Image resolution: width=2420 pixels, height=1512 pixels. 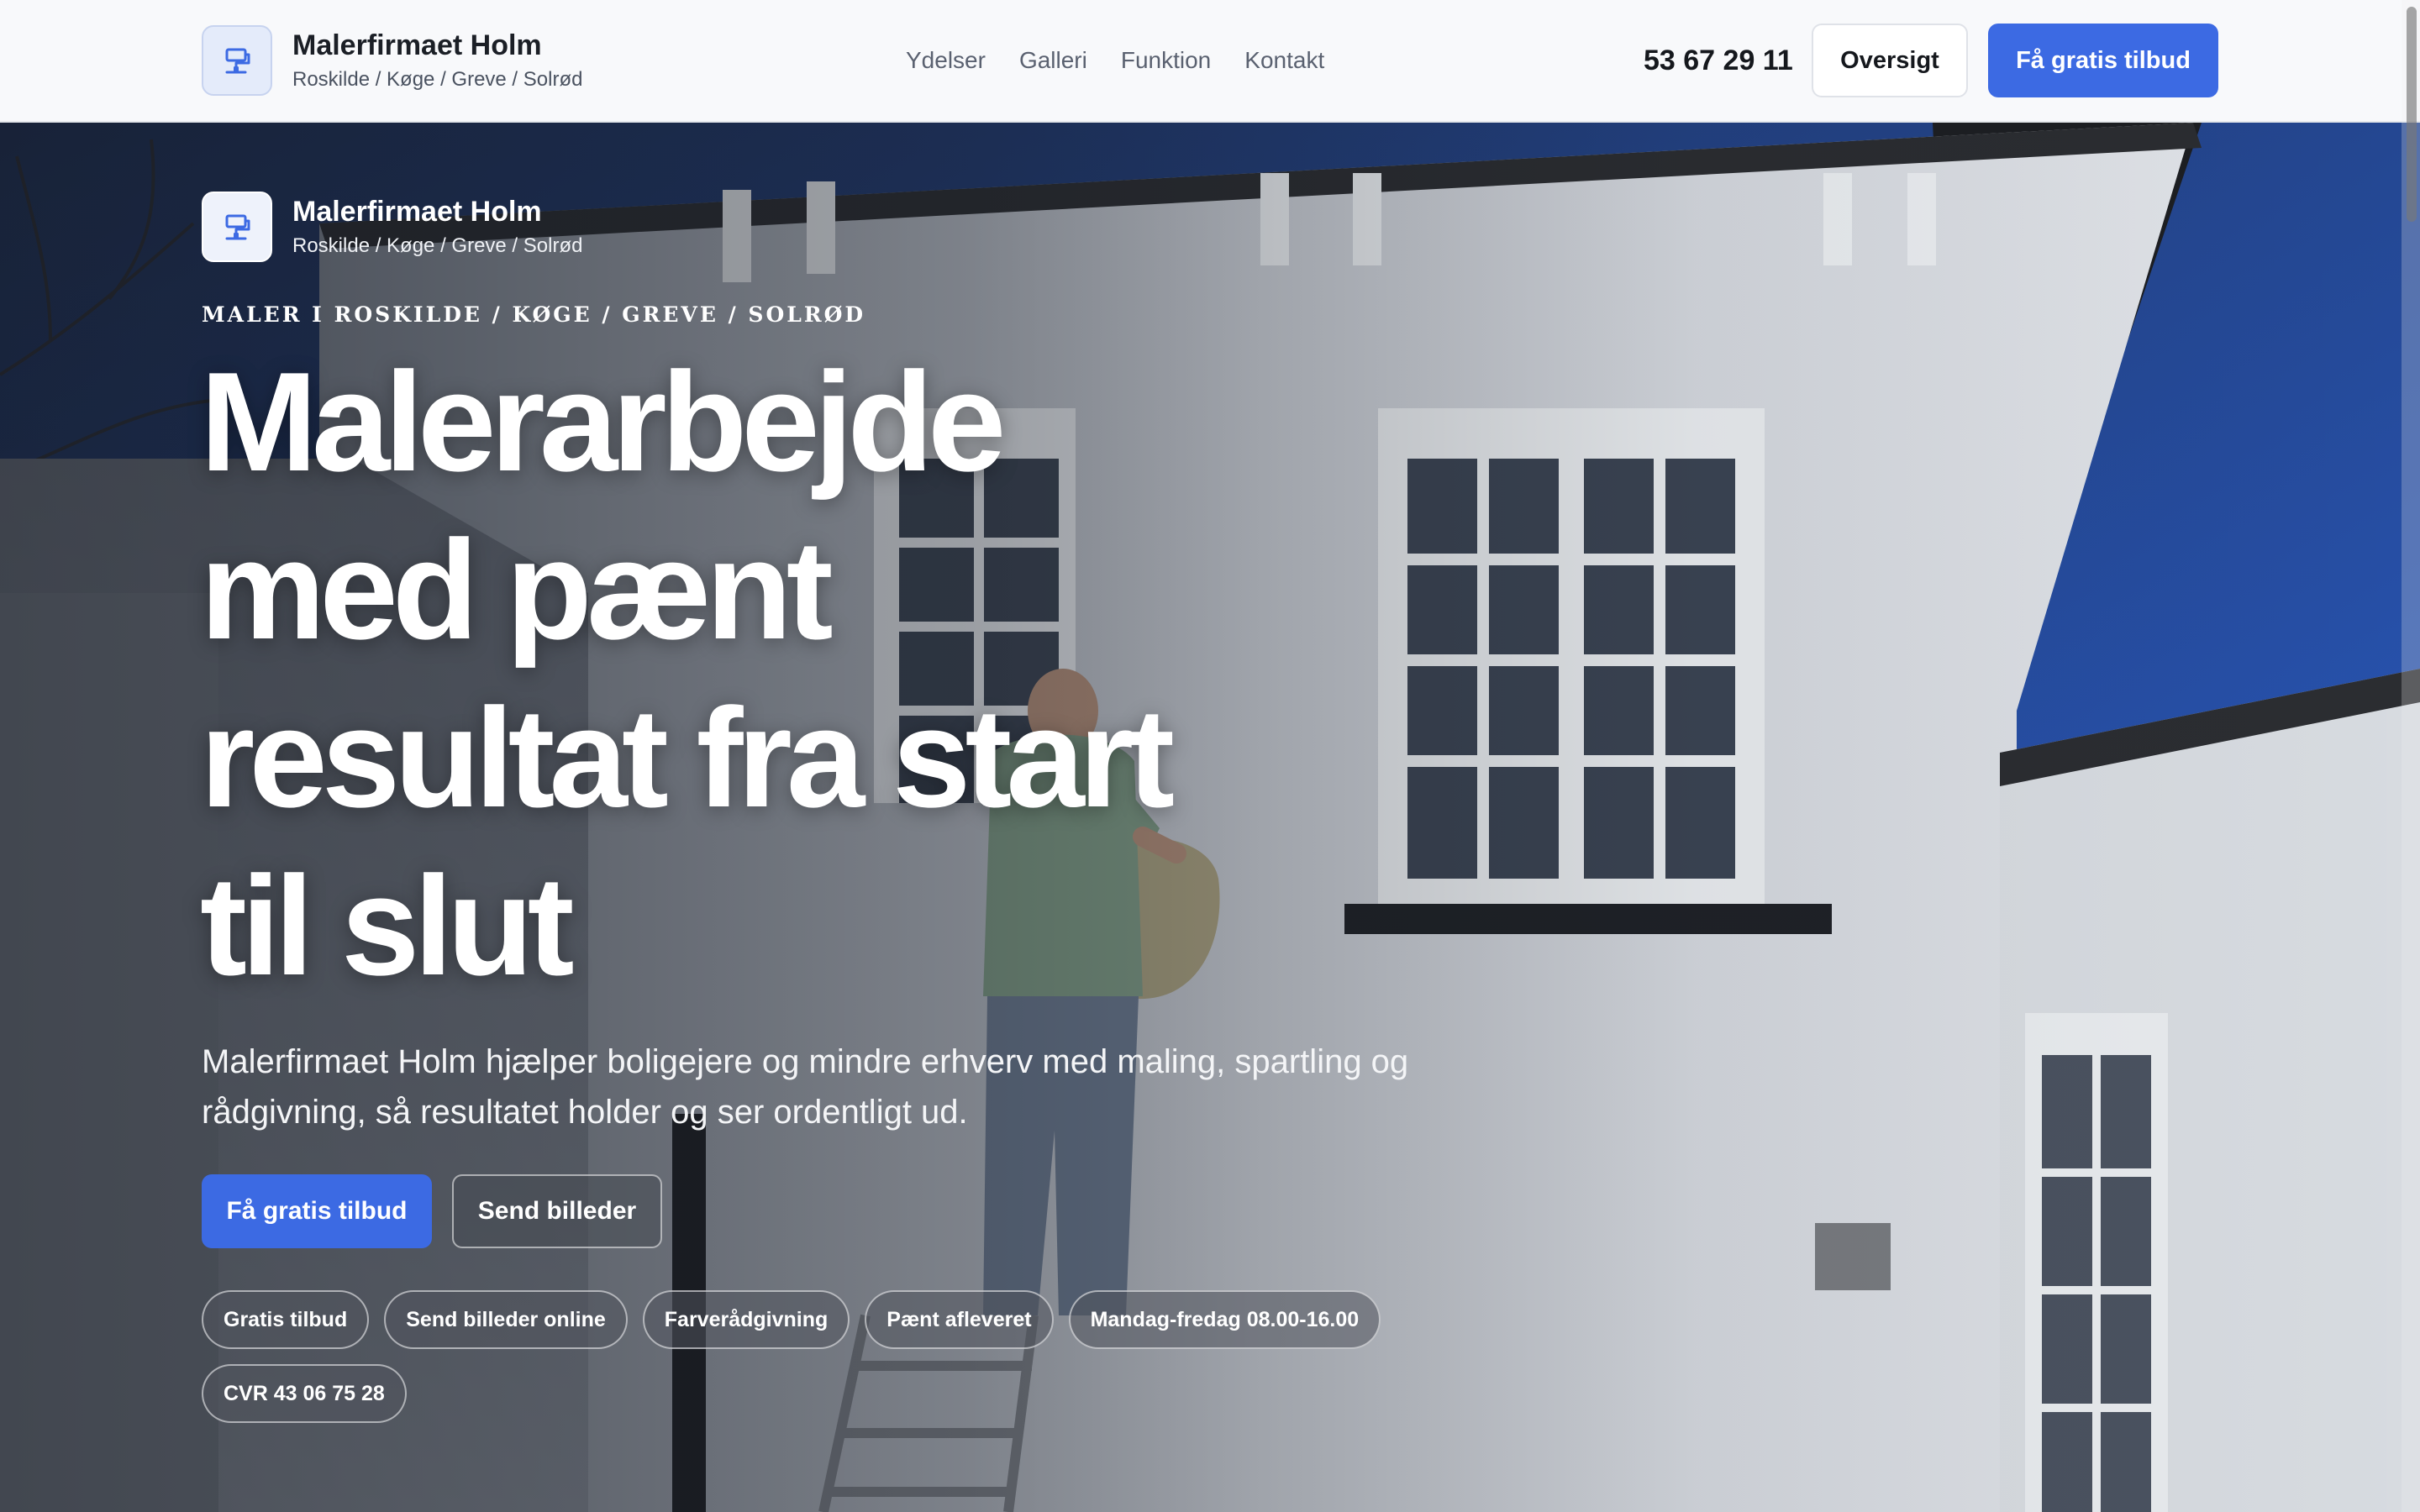 I want to click on phone-link: 53 67 29 11, so click(x=1718, y=60).